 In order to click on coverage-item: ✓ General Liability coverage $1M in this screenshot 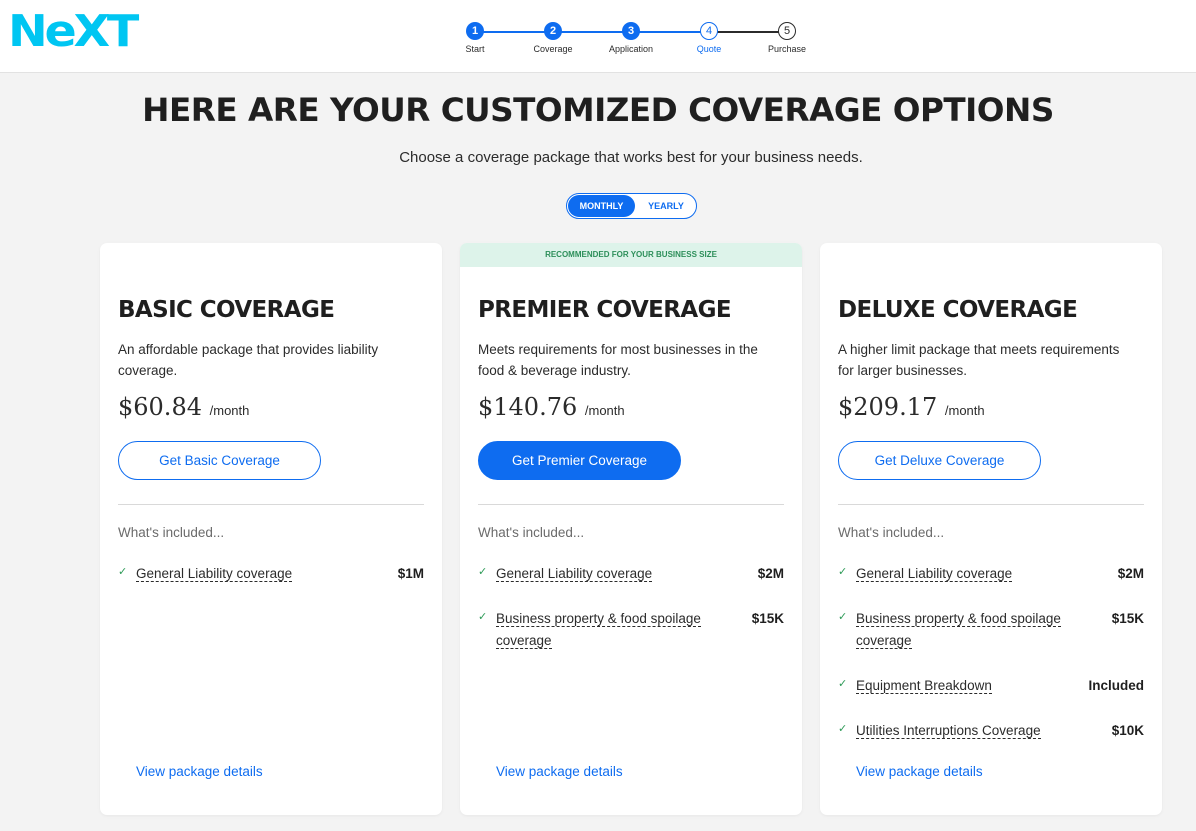, I will do `click(271, 574)`.